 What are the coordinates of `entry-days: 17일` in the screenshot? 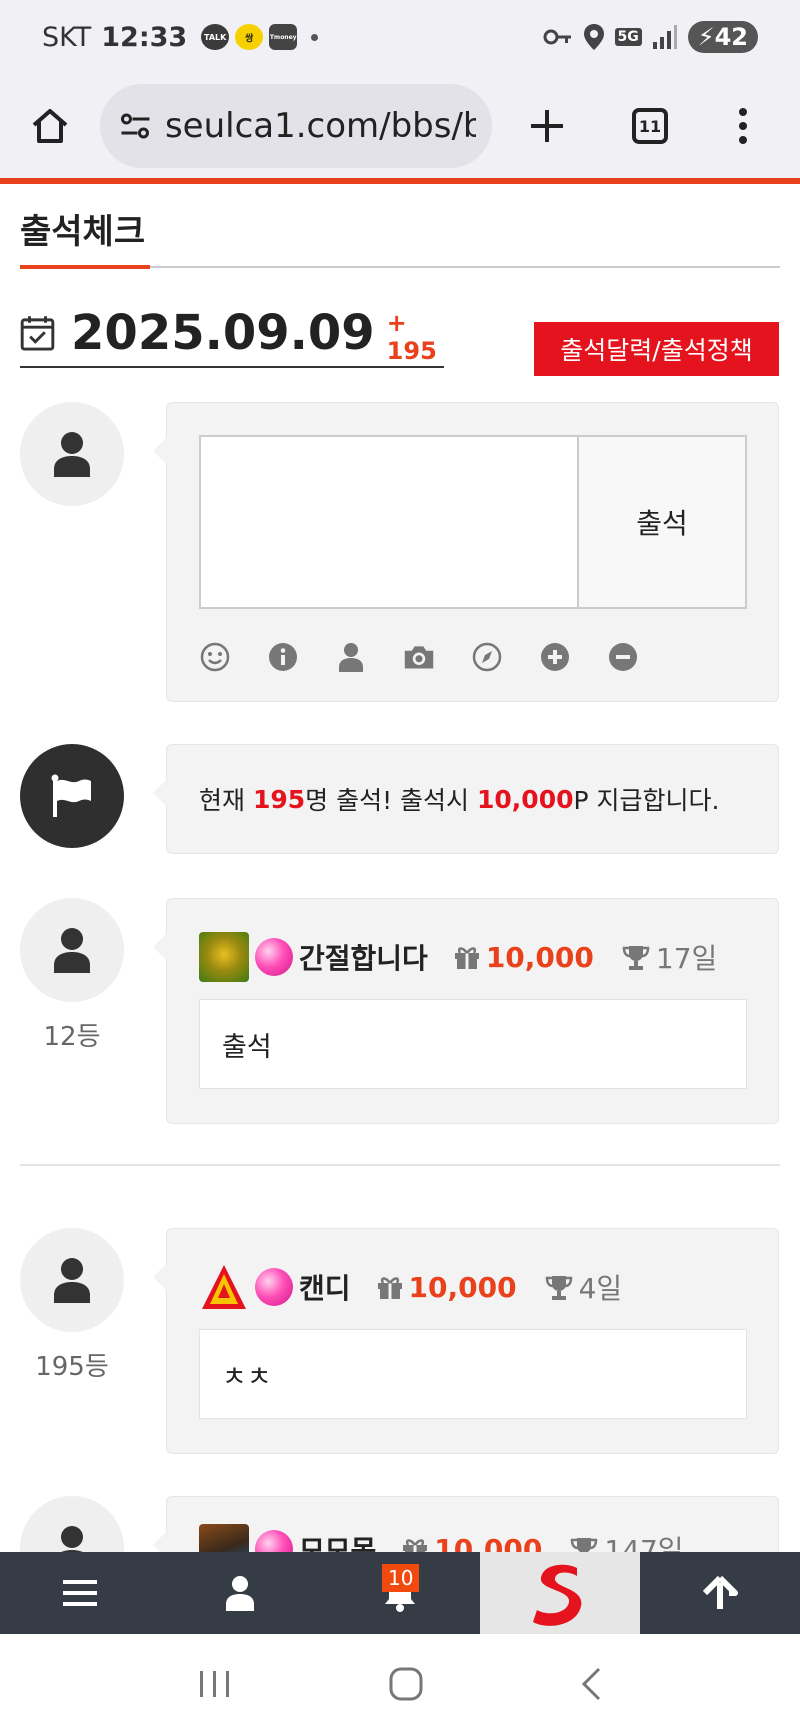 It's located at (686, 958).